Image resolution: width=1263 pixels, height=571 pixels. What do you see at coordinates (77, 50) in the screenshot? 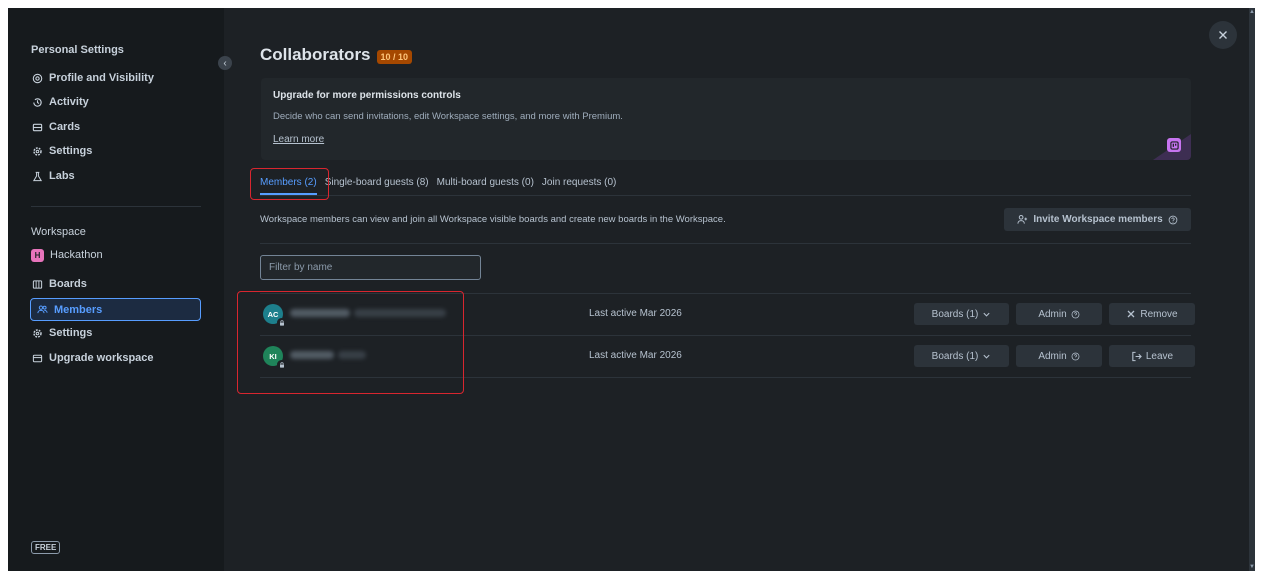
I see `personal-settings-heading: Personal Settings` at bounding box center [77, 50].